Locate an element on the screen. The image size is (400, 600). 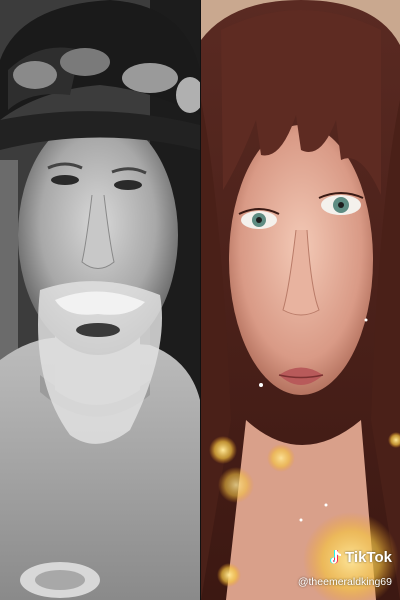
tiktok-watermark: TikTok is located at coordinates (360, 557).